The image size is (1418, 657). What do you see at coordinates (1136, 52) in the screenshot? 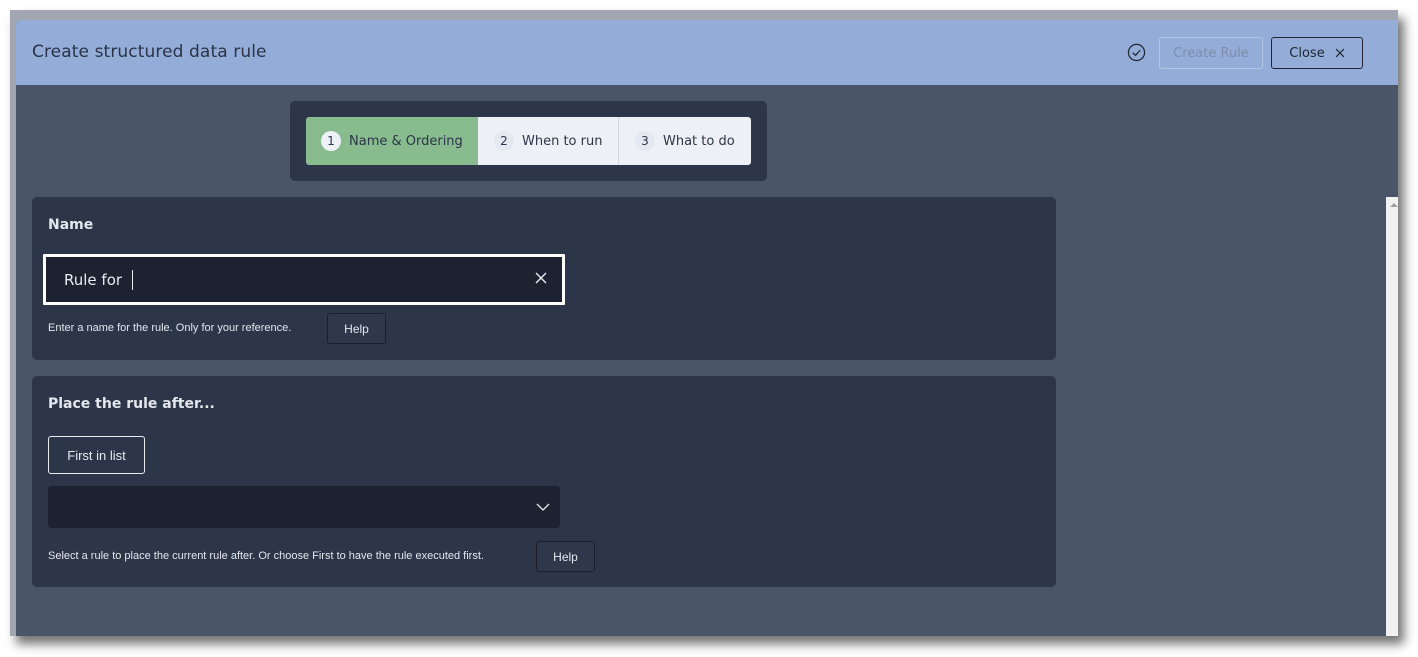
I see `check-circle-icon` at bounding box center [1136, 52].